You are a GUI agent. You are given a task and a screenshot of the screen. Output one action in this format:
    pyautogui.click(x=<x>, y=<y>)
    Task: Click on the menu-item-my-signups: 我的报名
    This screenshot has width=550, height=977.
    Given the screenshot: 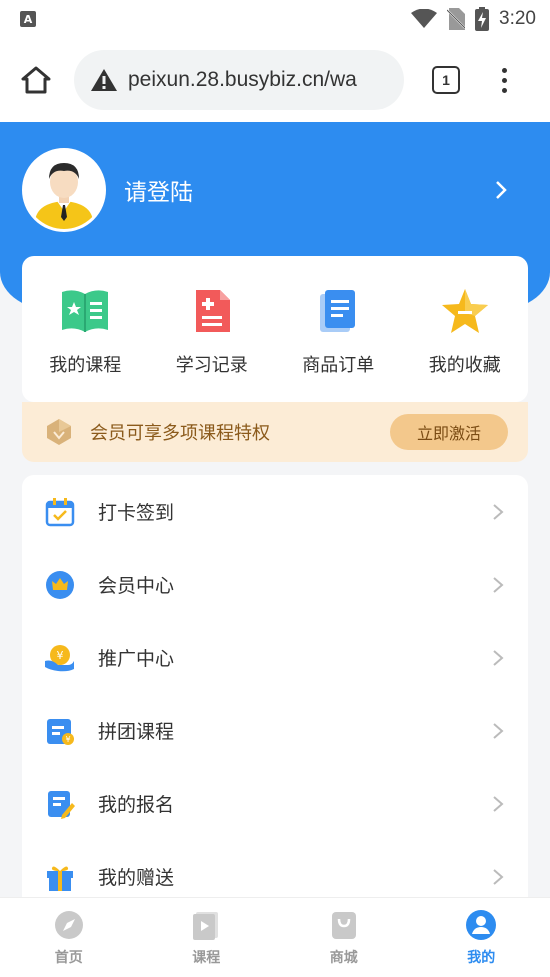 What is the action you would take?
    pyautogui.click(x=275, y=803)
    